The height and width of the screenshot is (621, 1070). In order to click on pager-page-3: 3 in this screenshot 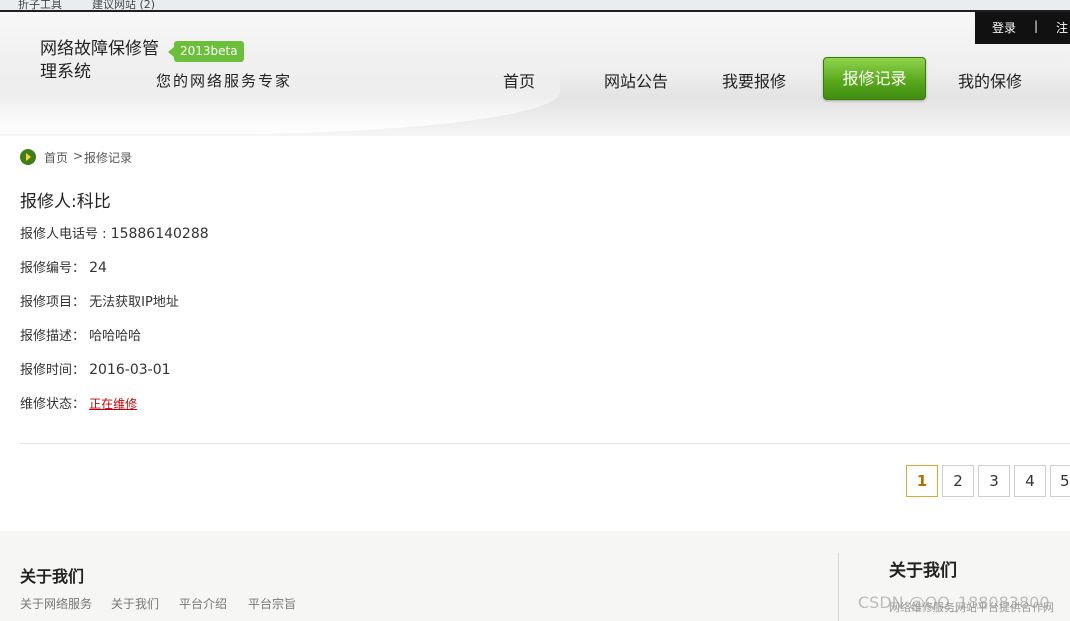, I will do `click(994, 481)`.